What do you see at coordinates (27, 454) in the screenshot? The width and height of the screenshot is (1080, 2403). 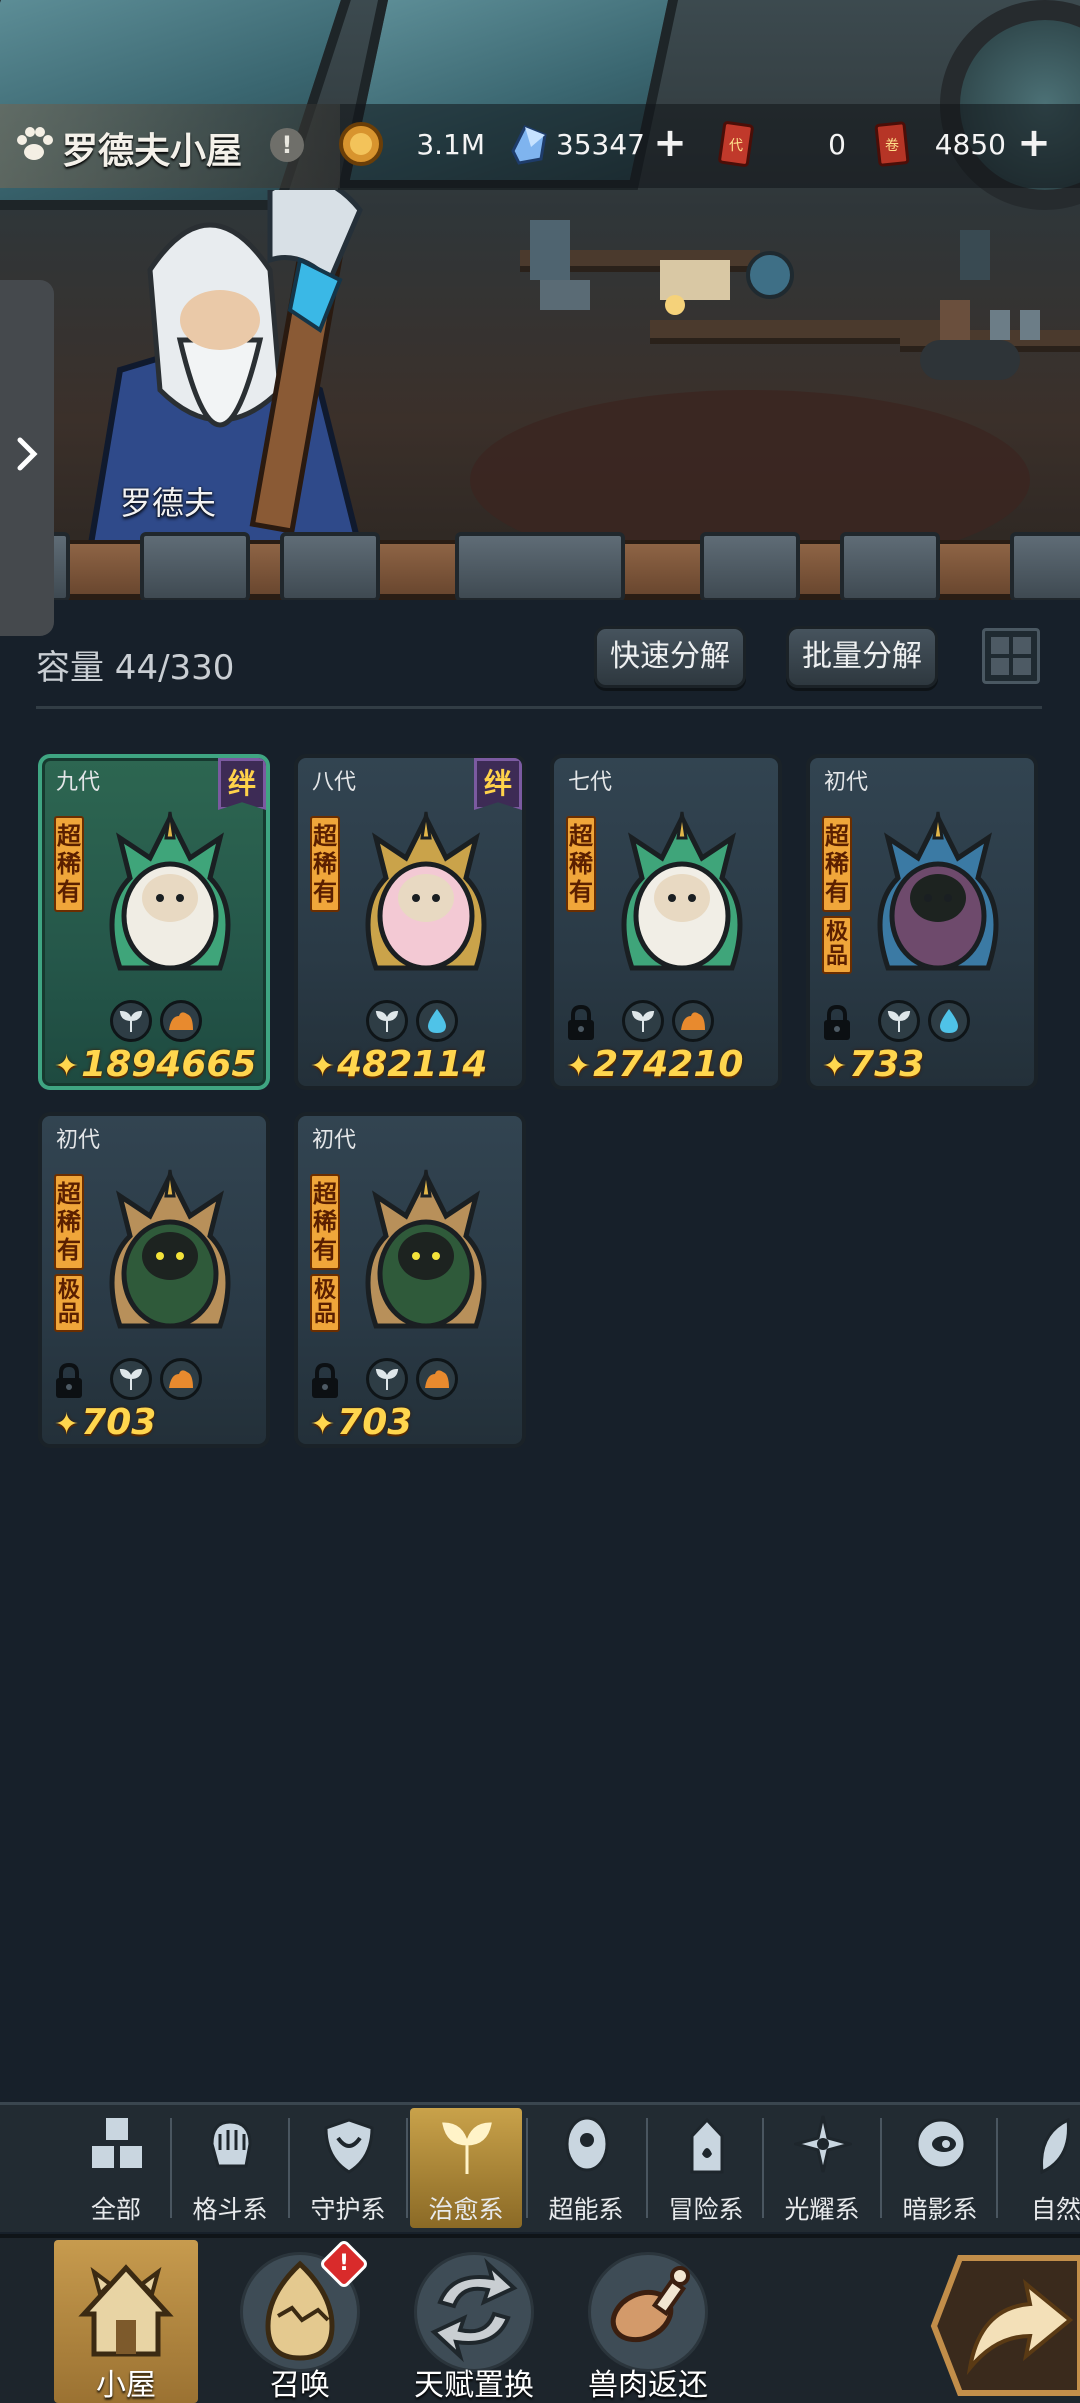 I see `chevron-right-icon` at bounding box center [27, 454].